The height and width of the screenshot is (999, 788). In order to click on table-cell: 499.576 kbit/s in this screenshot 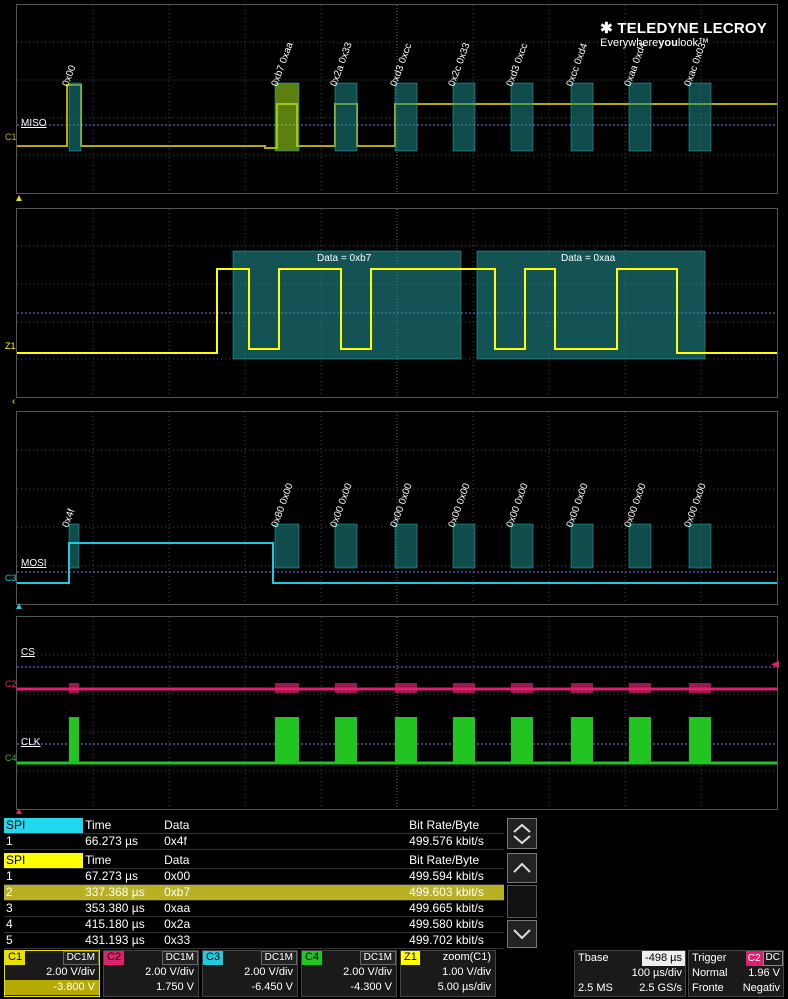, I will do `click(446, 841)`.